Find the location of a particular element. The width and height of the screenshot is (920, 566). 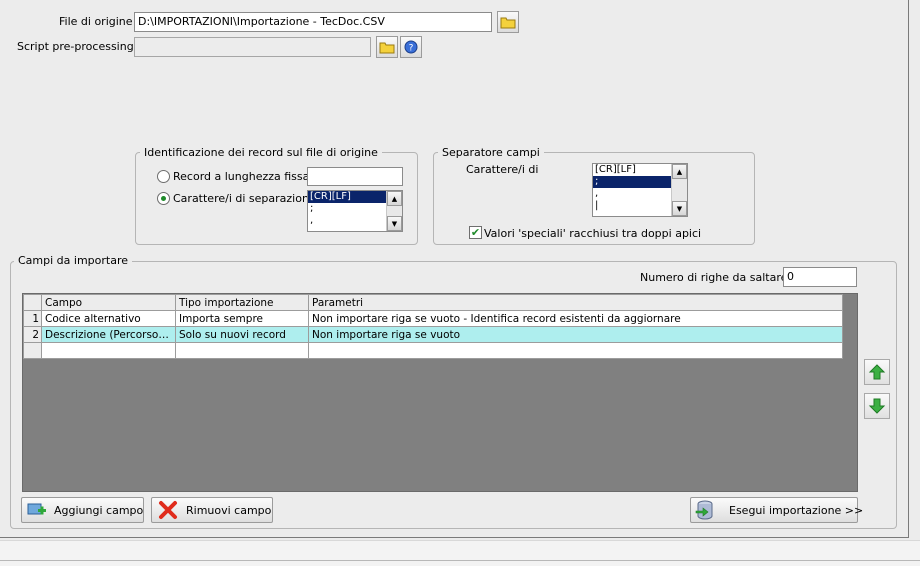

remove-field-label: Rimuovi campo is located at coordinates (229, 510).